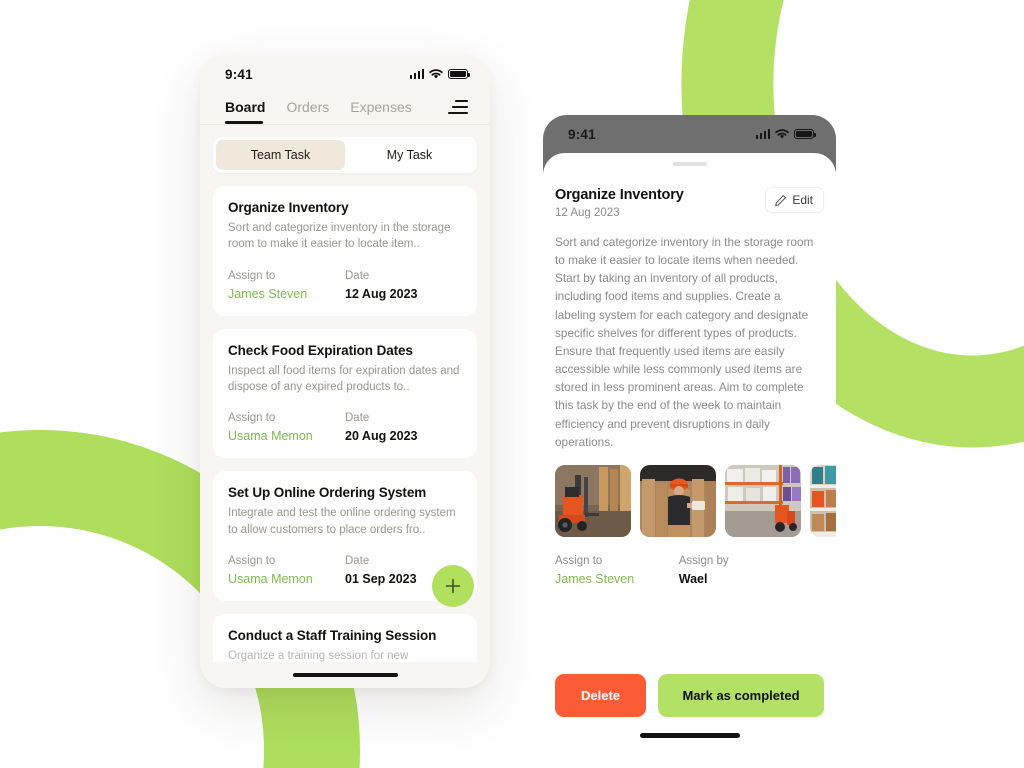 Image resolution: width=1024 pixels, height=768 pixels. I want to click on pencil-edit-icon, so click(781, 200).